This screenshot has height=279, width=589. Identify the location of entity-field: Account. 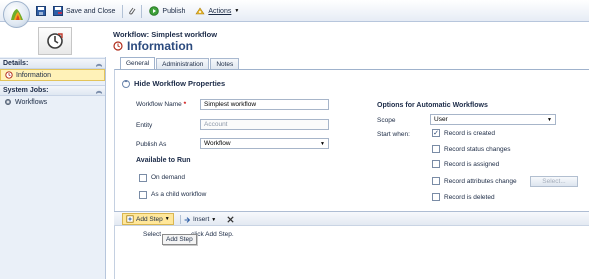
(264, 124).